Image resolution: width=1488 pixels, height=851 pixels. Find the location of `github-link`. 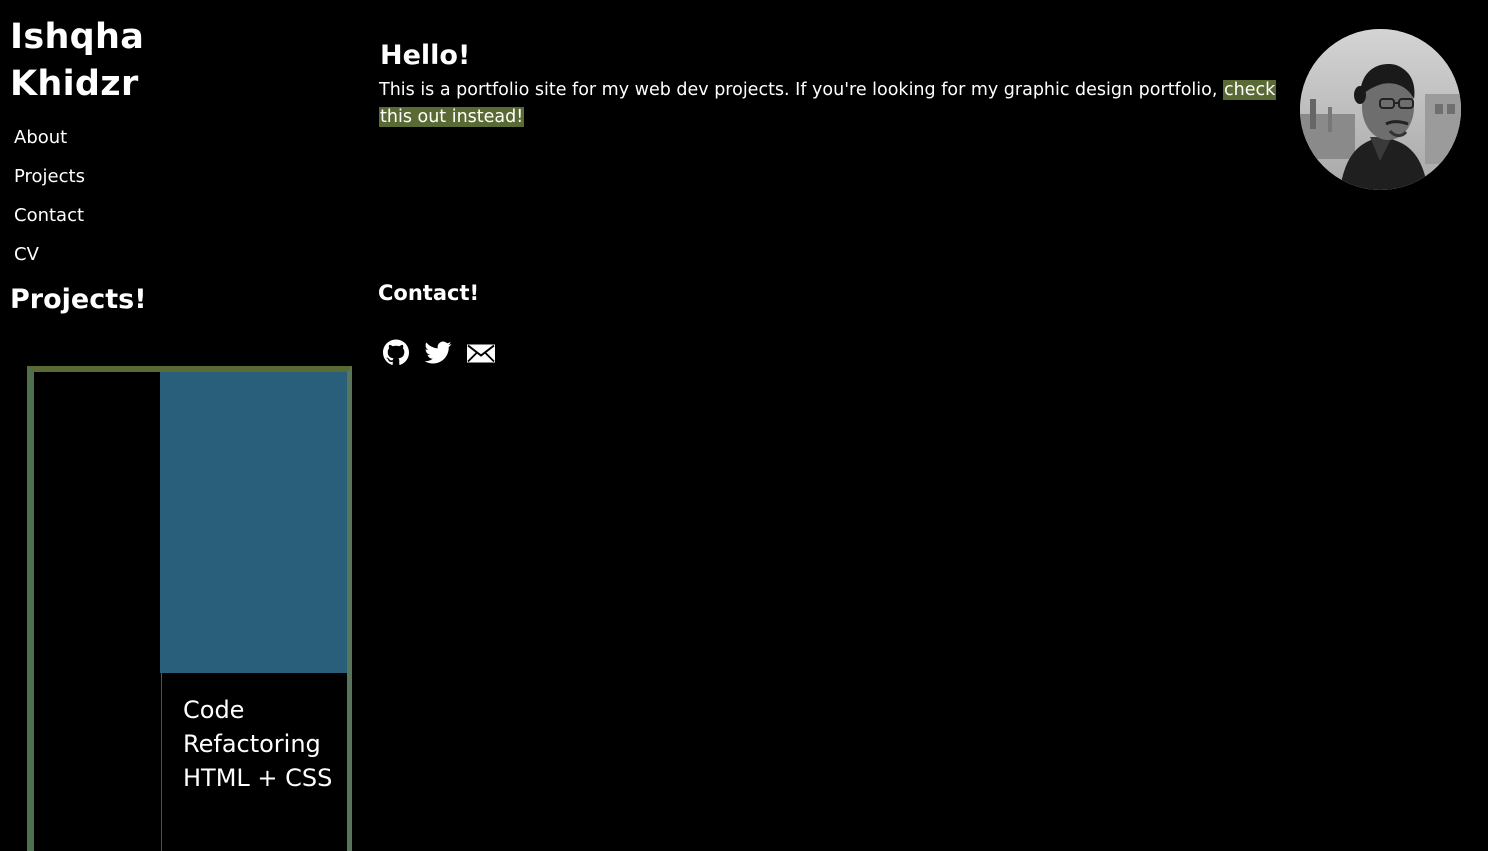

github-link is located at coordinates (396, 352).